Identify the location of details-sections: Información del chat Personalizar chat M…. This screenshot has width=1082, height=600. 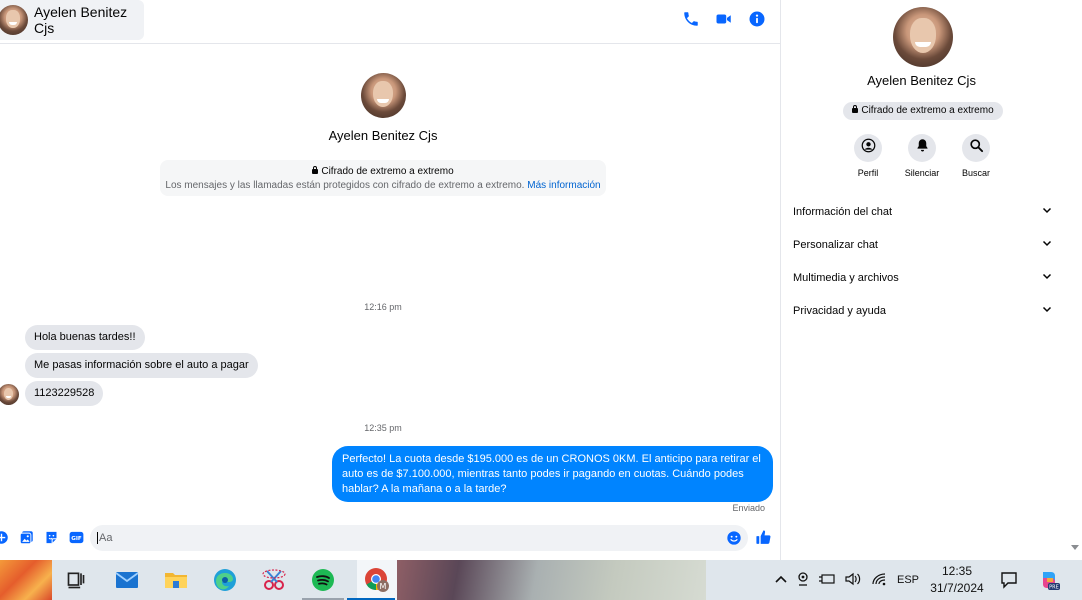
(923, 261).